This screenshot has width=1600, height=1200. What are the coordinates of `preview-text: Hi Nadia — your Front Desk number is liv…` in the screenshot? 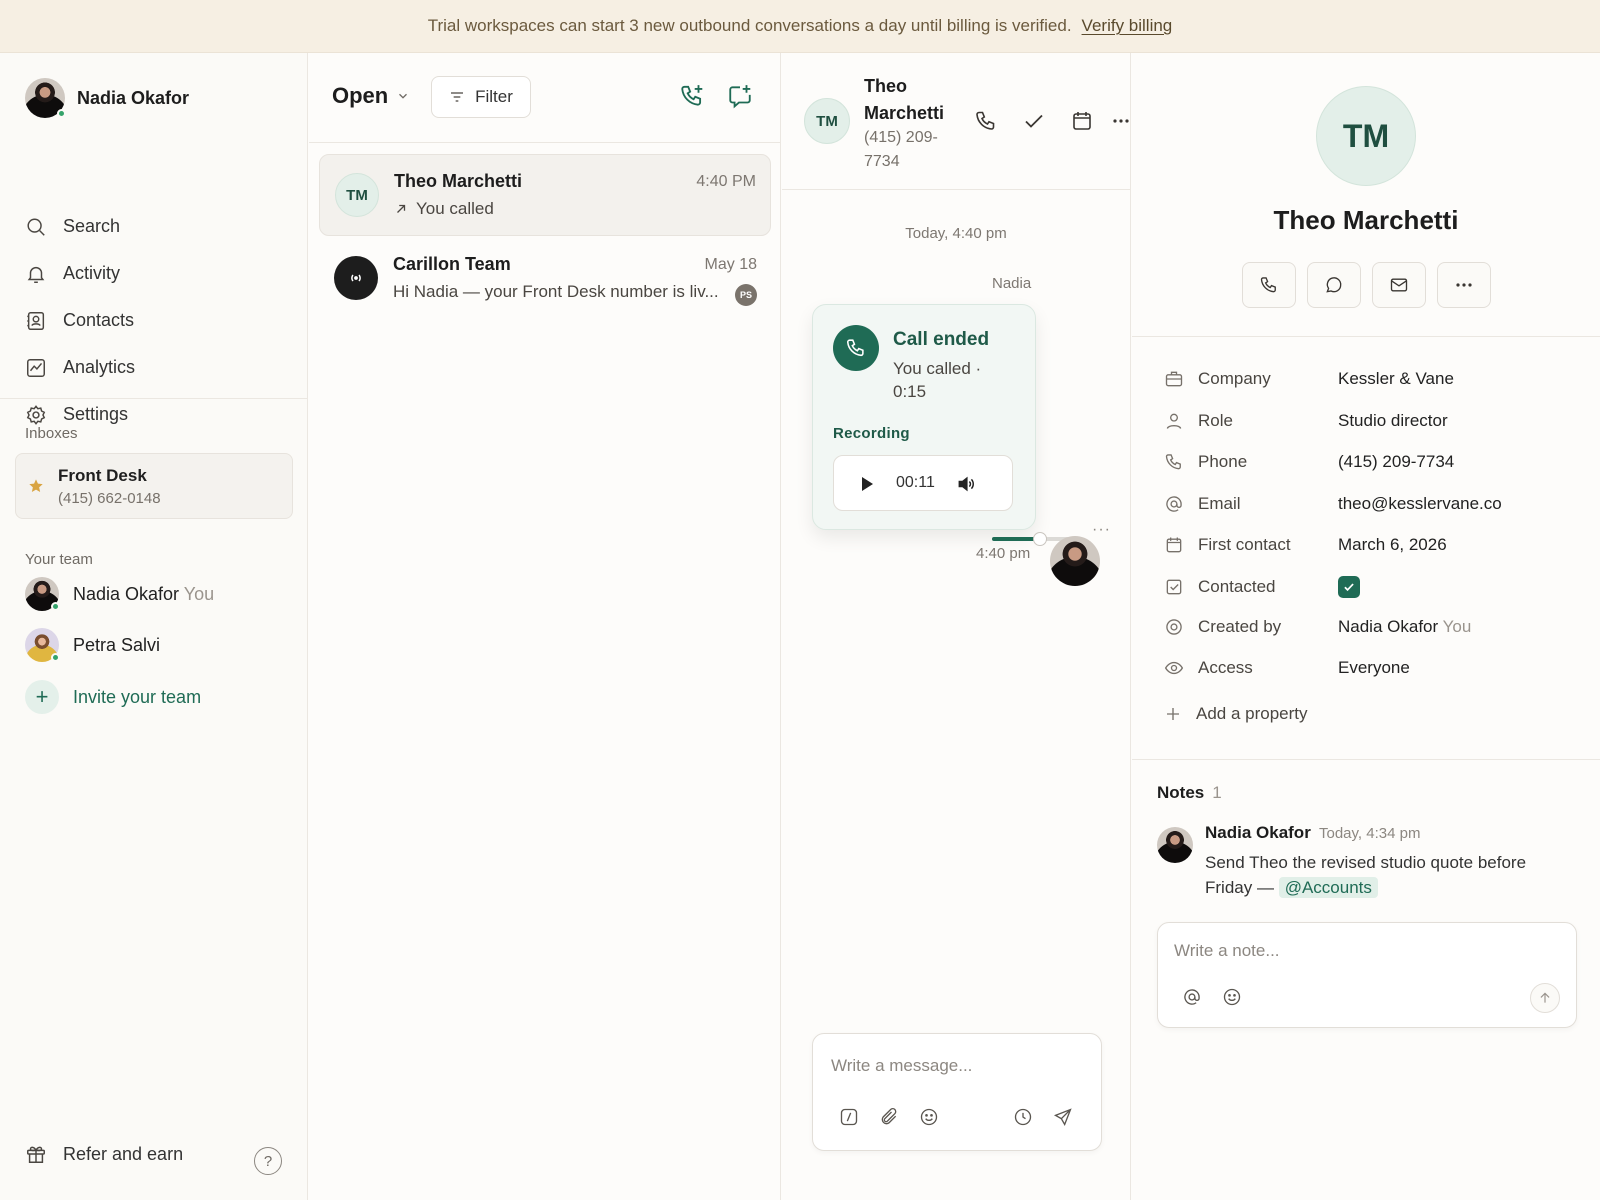 It's located at (556, 291).